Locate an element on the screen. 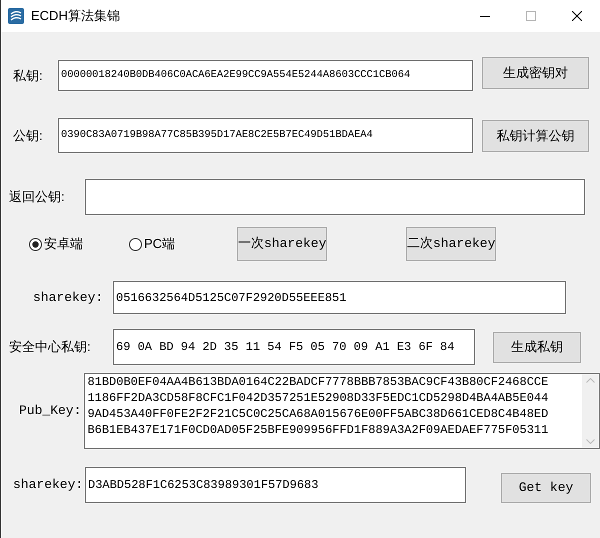  input-field: 00000018240B0DB406C0ACA6EA2E99CC9A554E5244A8603CCC1CB064 is located at coordinates (265, 75).